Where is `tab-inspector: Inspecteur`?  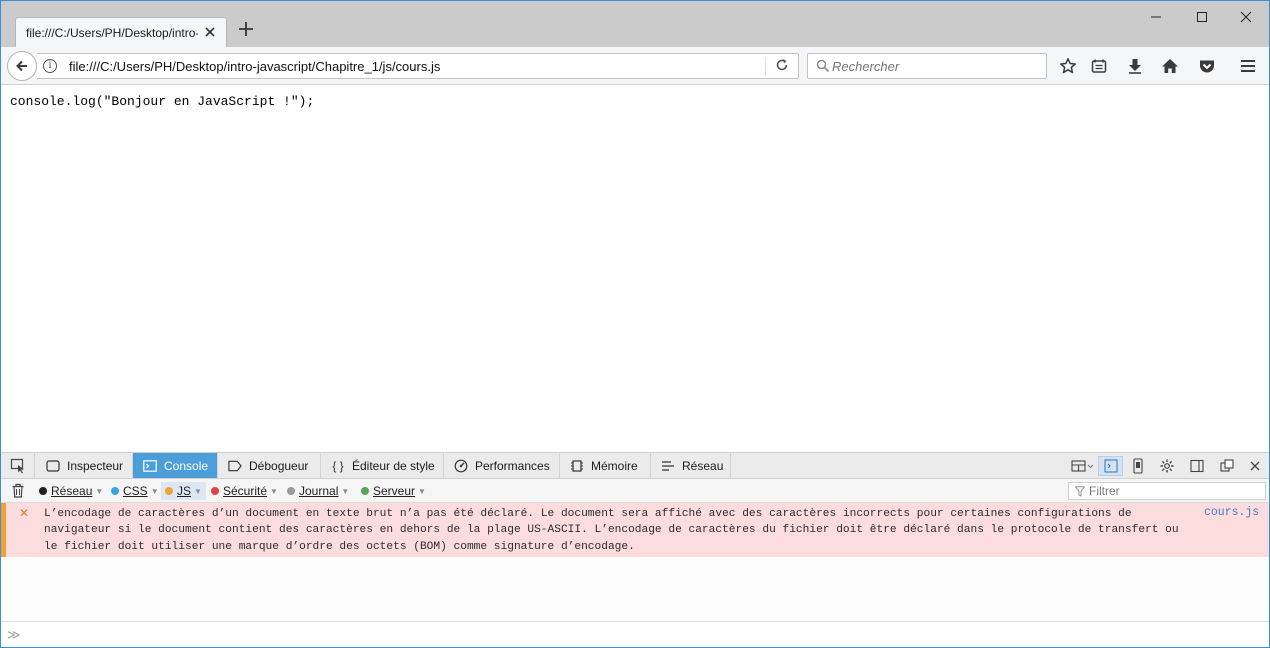
tab-inspector: Inspecteur is located at coordinates (84, 465).